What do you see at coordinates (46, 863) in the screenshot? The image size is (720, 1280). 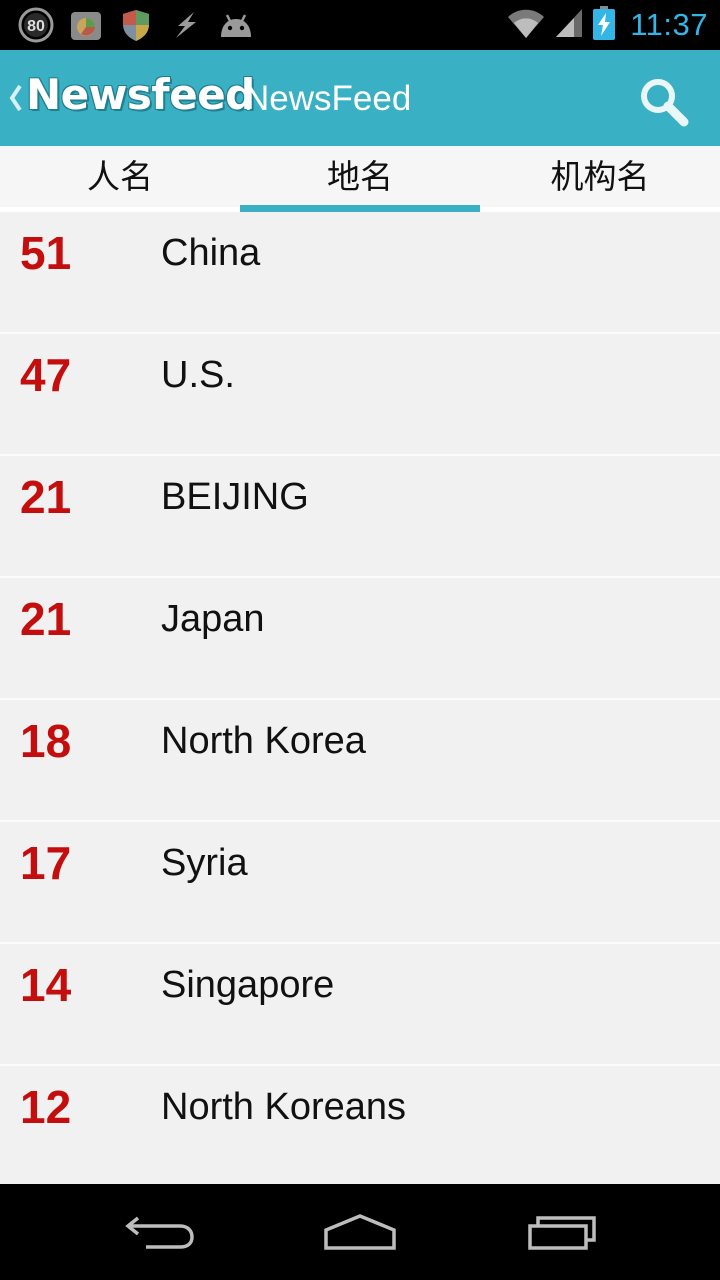 I see `mention-count: 17` at bounding box center [46, 863].